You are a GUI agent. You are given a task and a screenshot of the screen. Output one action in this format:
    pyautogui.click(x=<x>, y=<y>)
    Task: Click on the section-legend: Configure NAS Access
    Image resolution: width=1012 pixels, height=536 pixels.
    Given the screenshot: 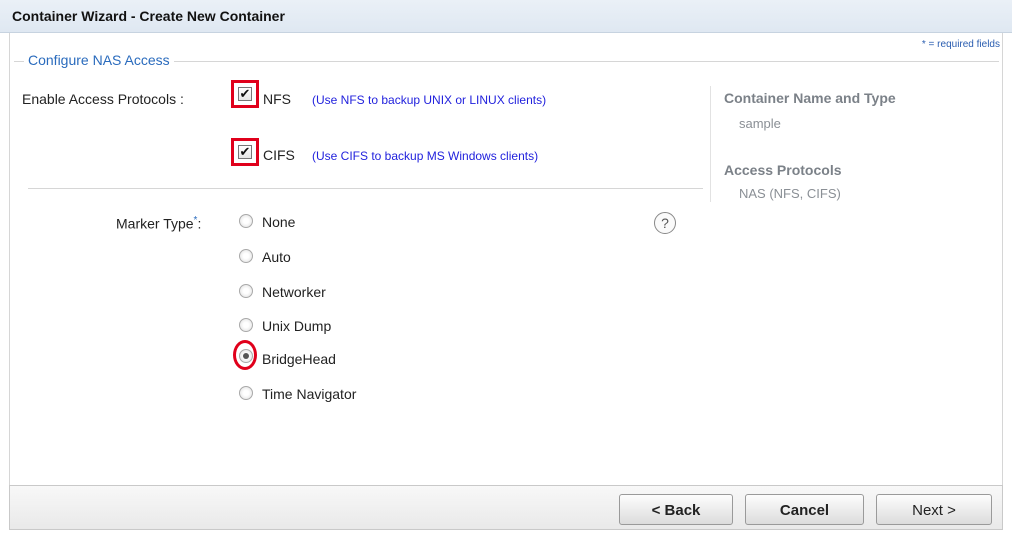 What is the action you would take?
    pyautogui.click(x=99, y=60)
    